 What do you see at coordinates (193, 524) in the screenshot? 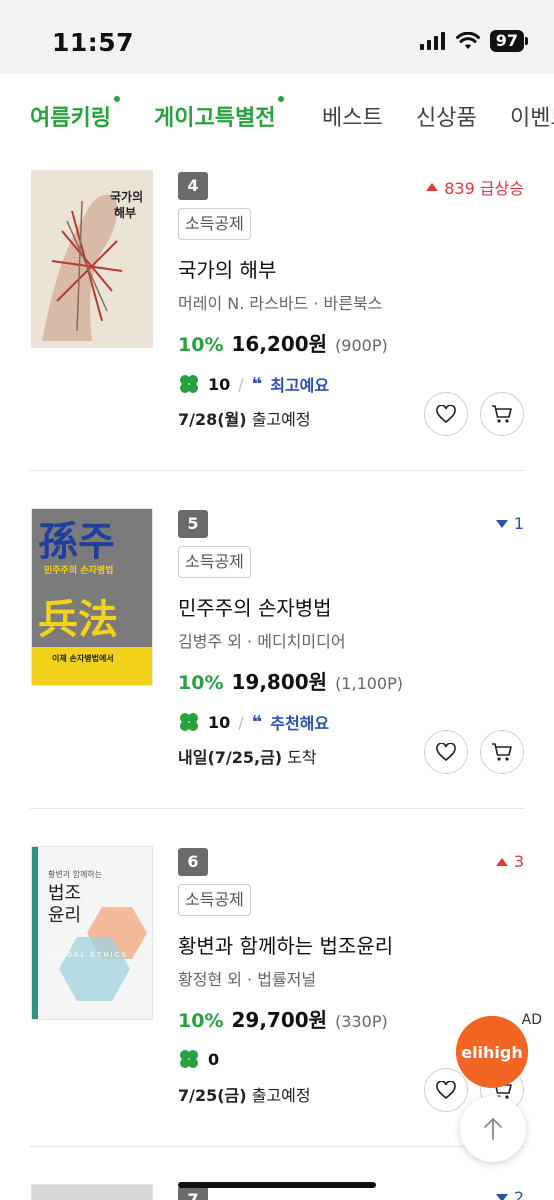
I see `rank-badge: 5` at bounding box center [193, 524].